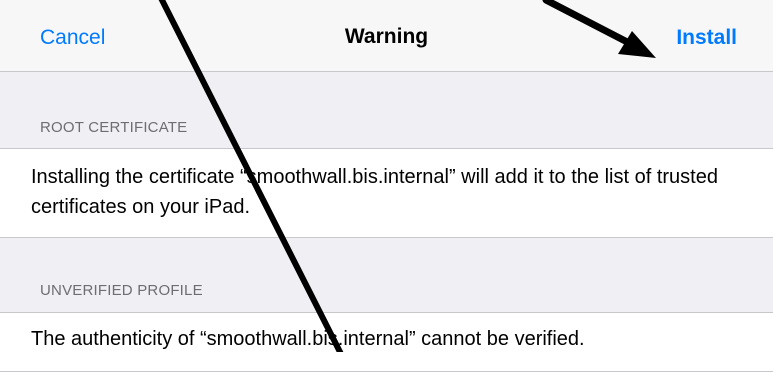 This screenshot has width=773, height=372. What do you see at coordinates (706, 38) in the screenshot?
I see `install-button: Install` at bounding box center [706, 38].